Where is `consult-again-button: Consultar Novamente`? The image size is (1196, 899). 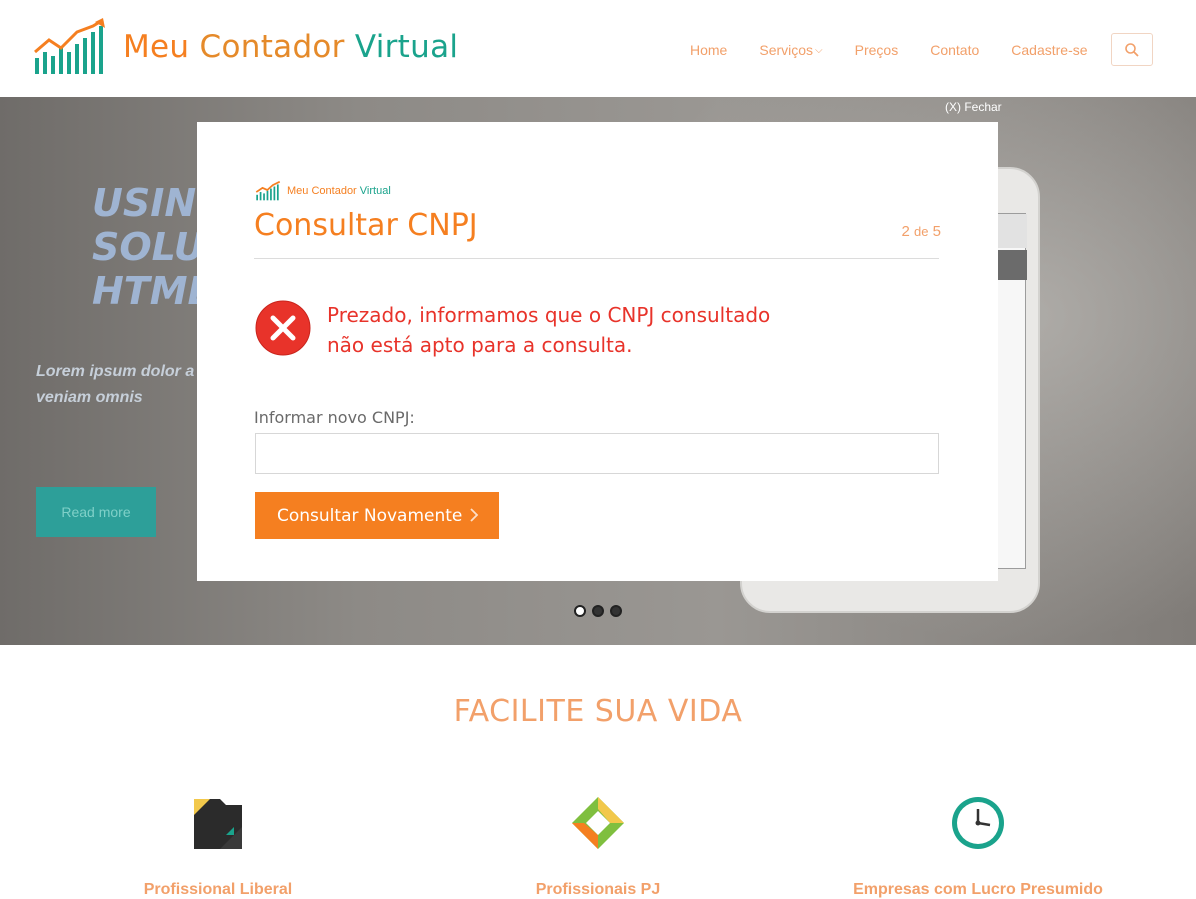 consult-again-button: Consultar Novamente is located at coordinates (377, 515).